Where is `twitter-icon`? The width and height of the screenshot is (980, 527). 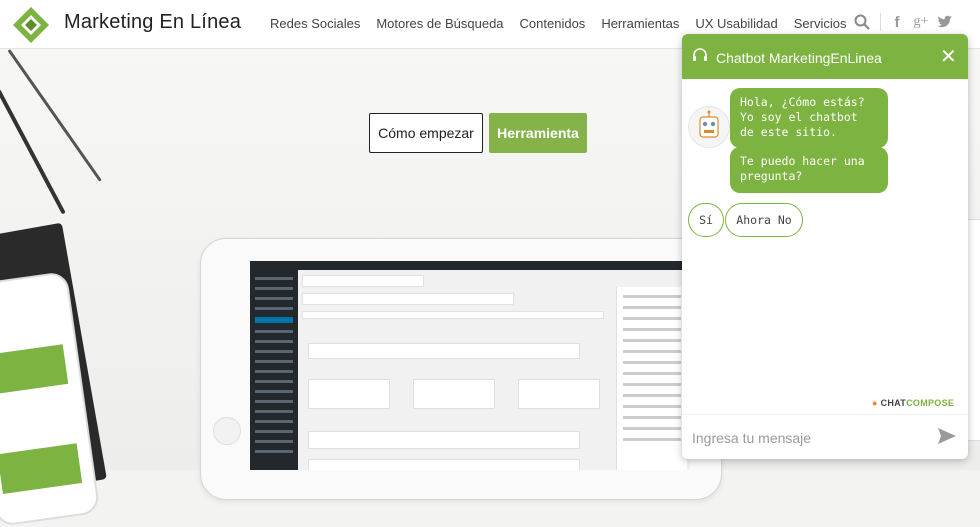
twitter-icon is located at coordinates (945, 22).